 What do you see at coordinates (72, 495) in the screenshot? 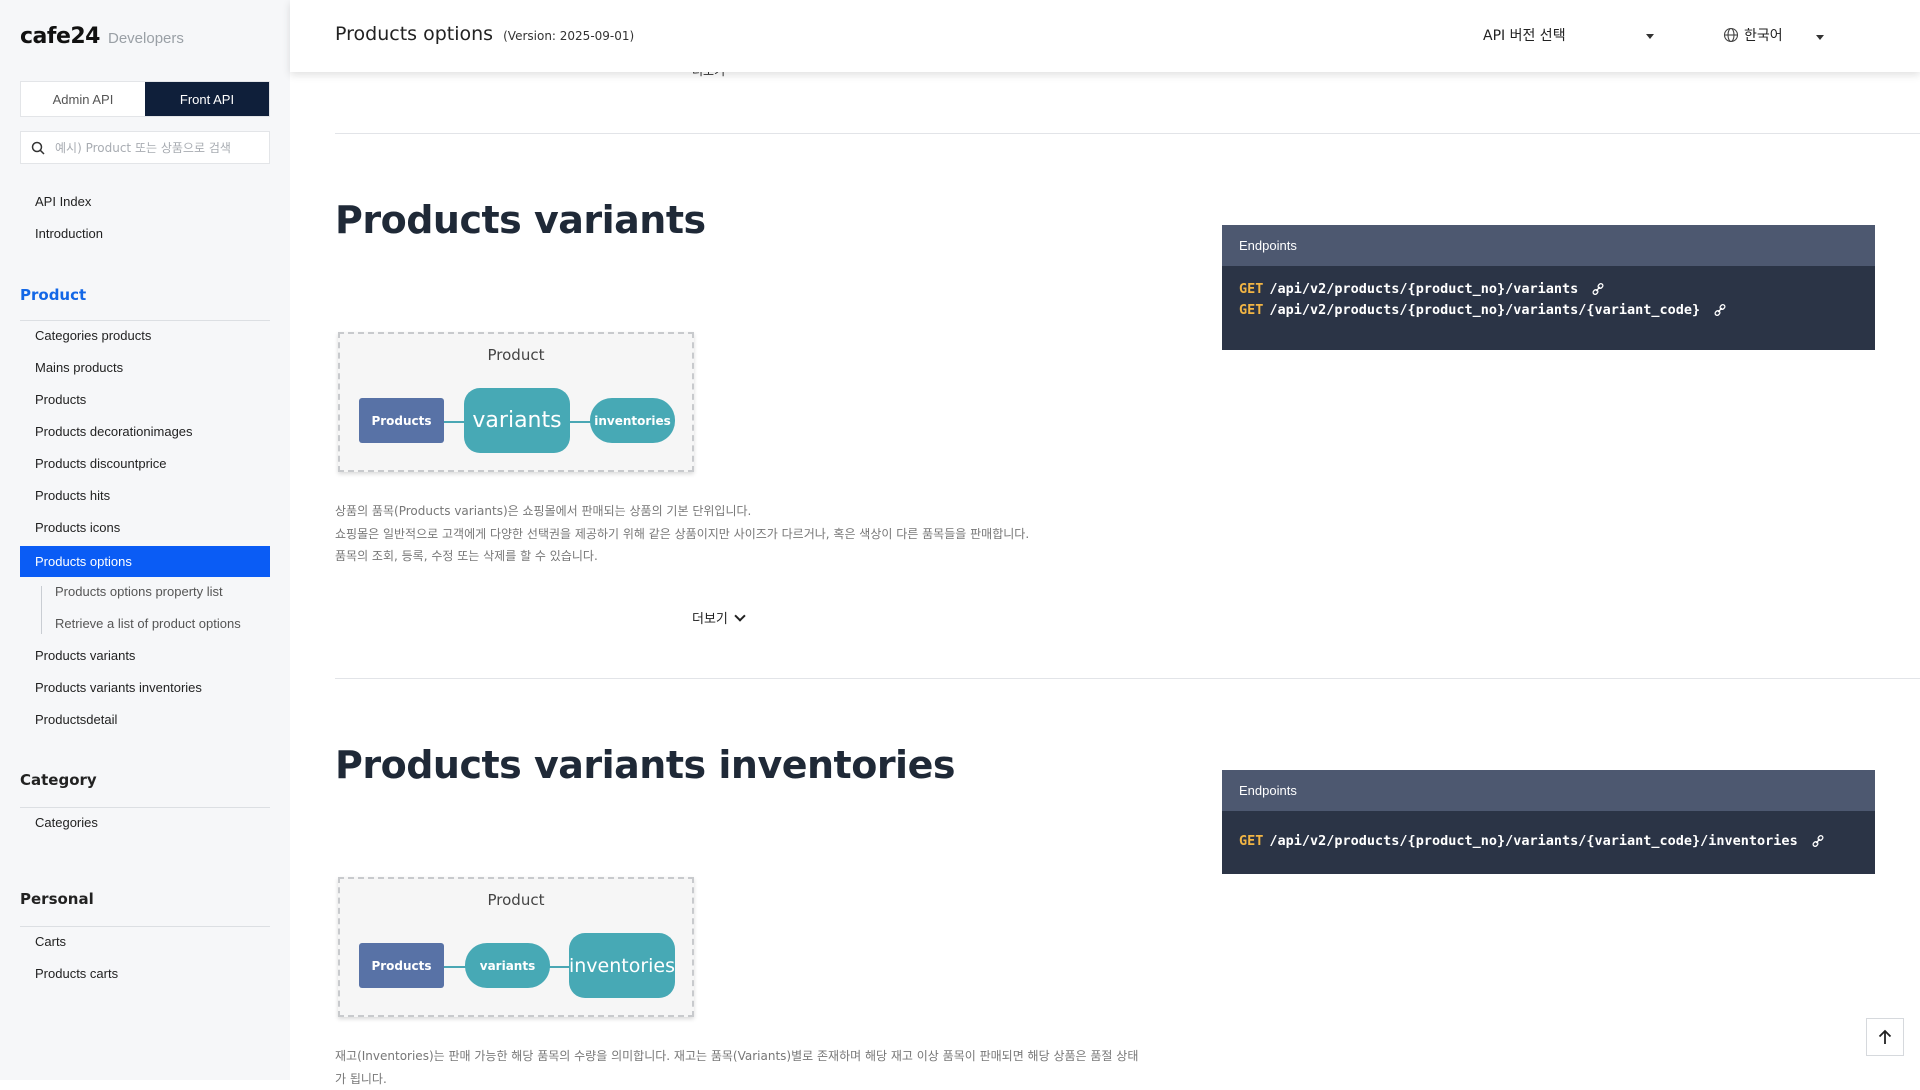
I see `sidebar-item-products-hits: Products hits` at bounding box center [72, 495].